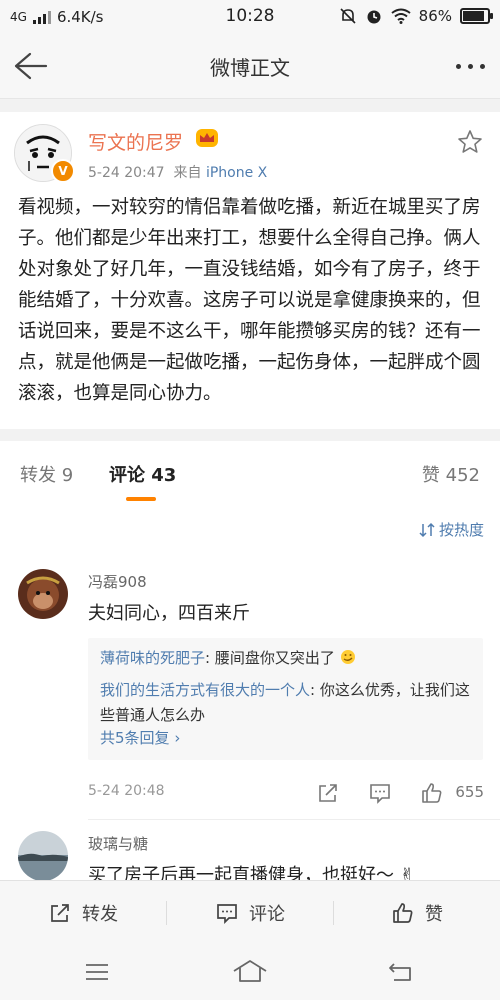  I want to click on battery-icon, so click(476, 16).